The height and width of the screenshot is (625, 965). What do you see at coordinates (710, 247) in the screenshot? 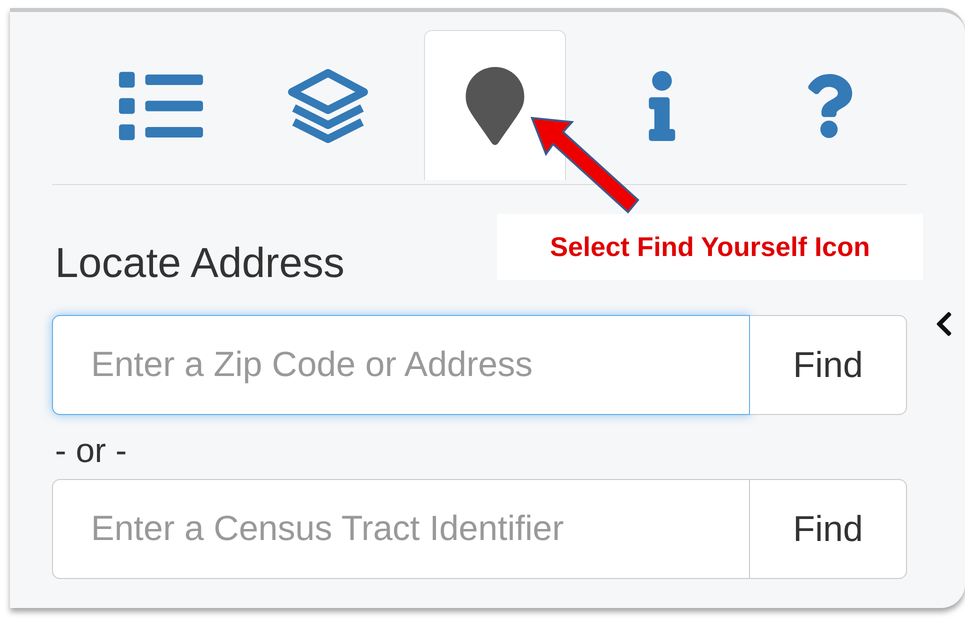
I see `callout-text: Select Find Yourself Icon` at bounding box center [710, 247].